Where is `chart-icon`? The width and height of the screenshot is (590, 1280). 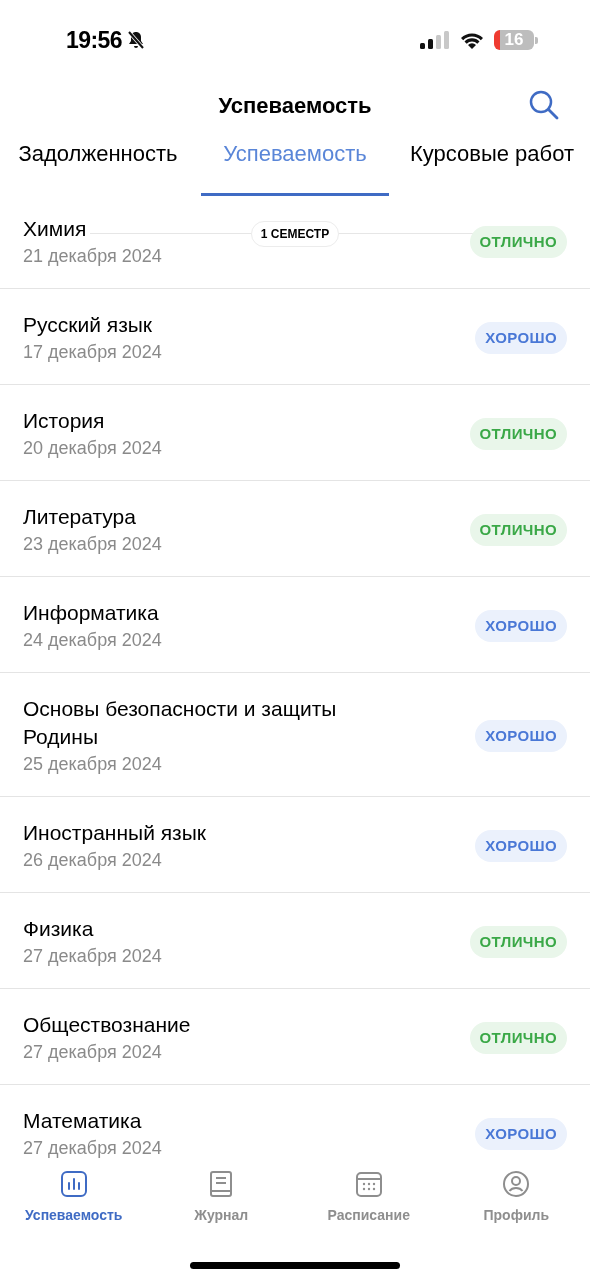 chart-icon is located at coordinates (73, 1184).